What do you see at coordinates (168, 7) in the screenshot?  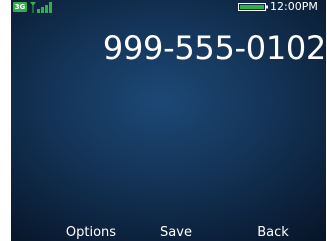 I see `status-bar: 3G 12:00PM` at bounding box center [168, 7].